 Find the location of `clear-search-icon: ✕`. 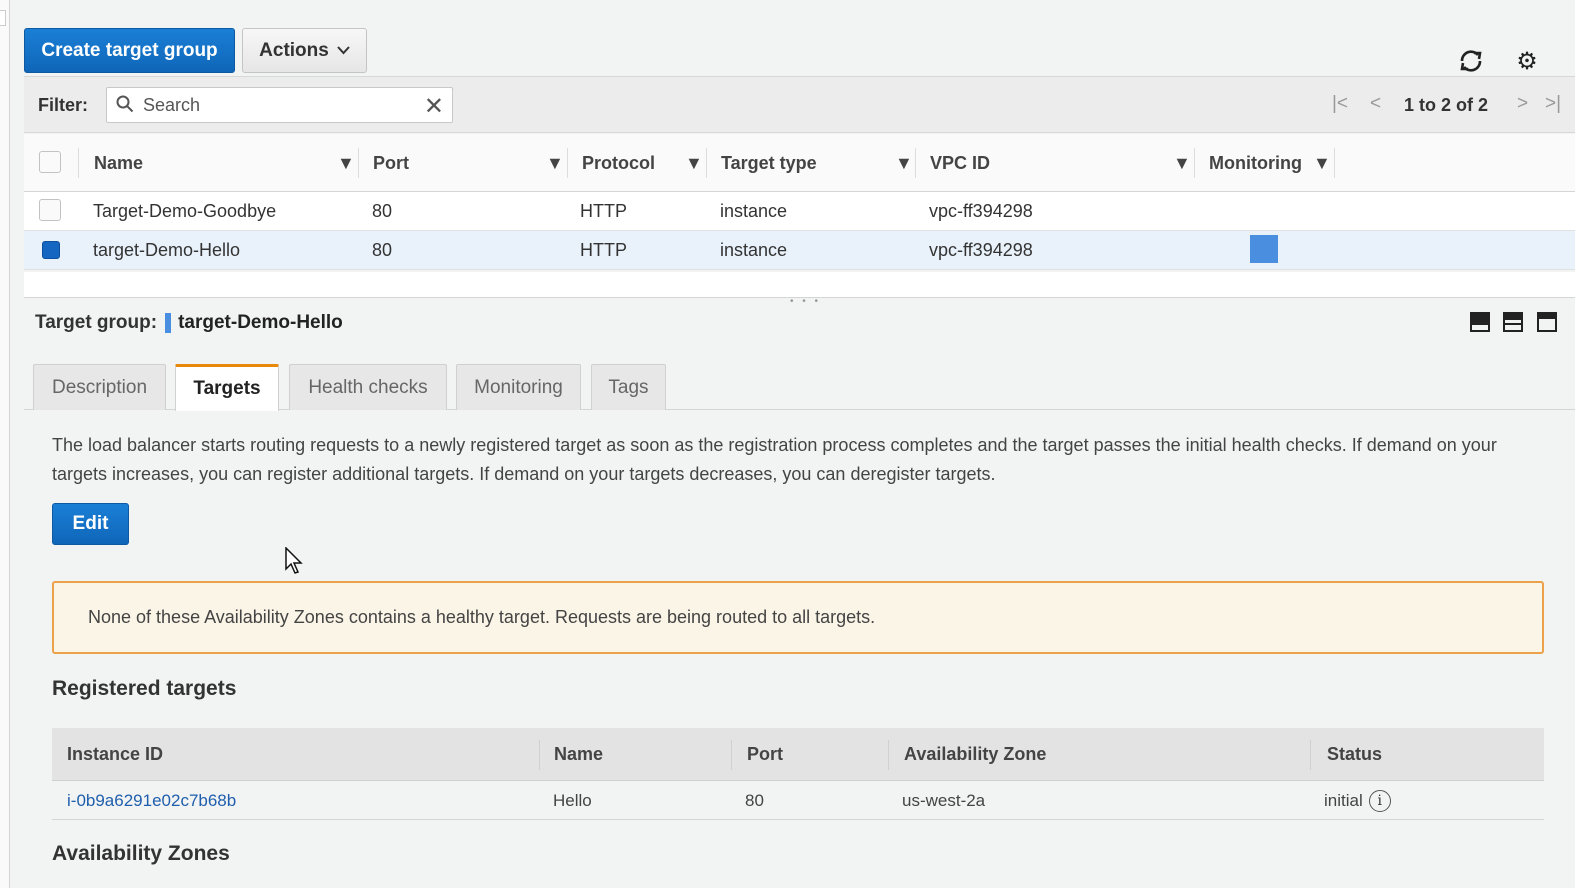

clear-search-icon: ✕ is located at coordinates (434, 106).